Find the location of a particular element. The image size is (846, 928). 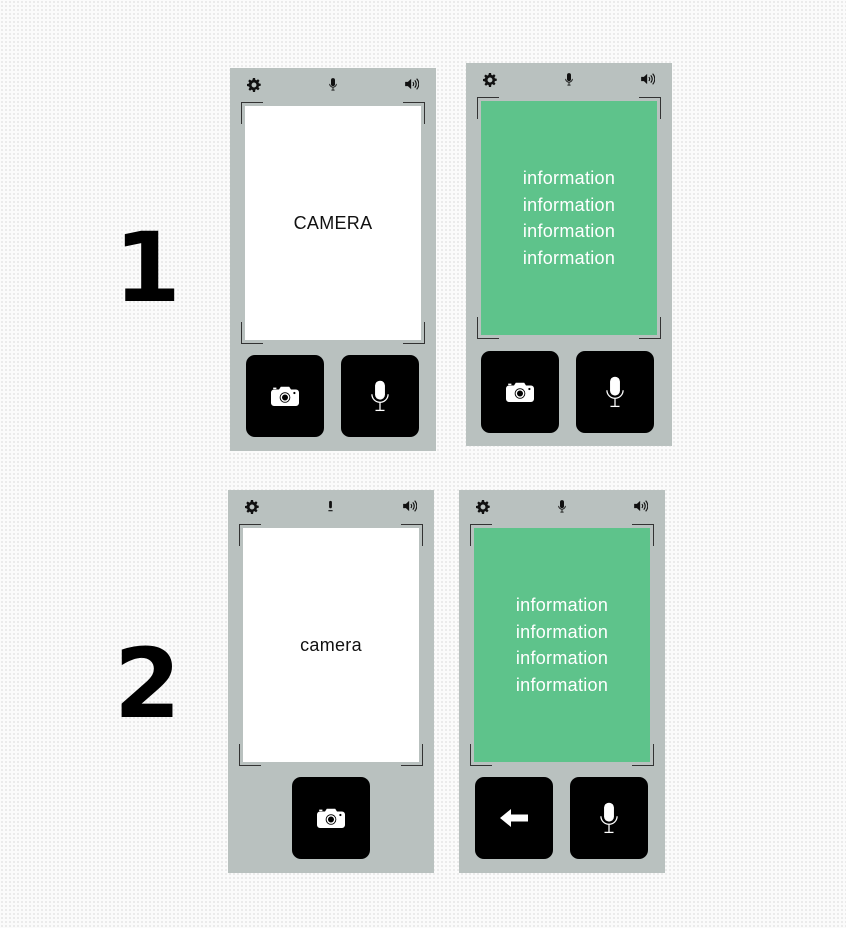

back-arrow-icon is located at coordinates (514, 818).